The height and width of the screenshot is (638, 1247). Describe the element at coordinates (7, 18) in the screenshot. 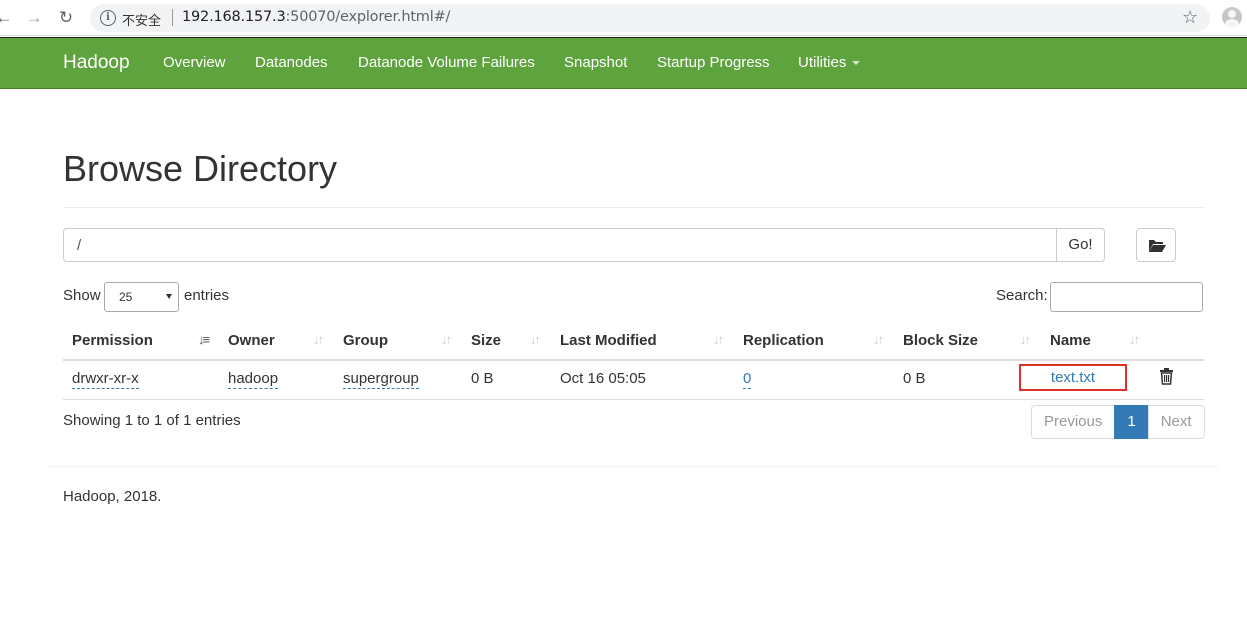

I see `back-arrow-icon: ←` at that location.